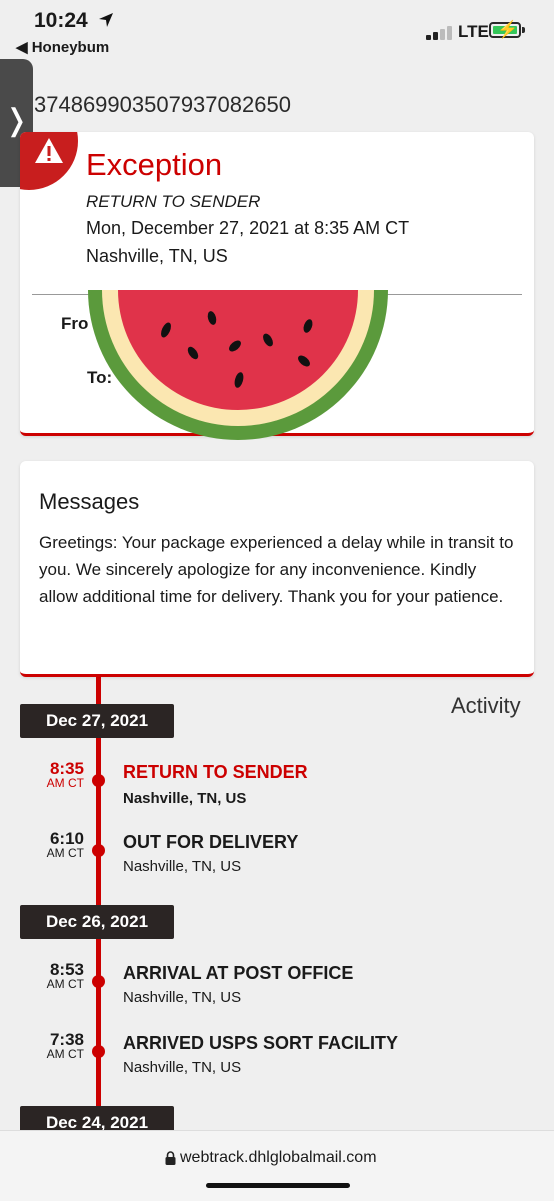 This screenshot has height=1201, width=554. Describe the element at coordinates (473, 31) in the screenshot. I see `network-type: LTE` at that location.